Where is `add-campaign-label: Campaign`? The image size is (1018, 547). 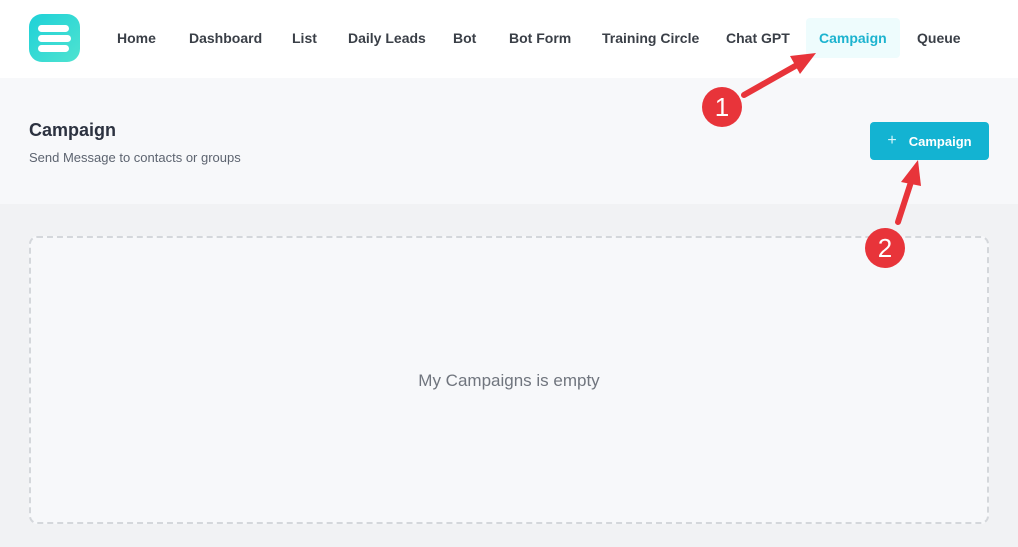 add-campaign-label: Campaign is located at coordinates (940, 141).